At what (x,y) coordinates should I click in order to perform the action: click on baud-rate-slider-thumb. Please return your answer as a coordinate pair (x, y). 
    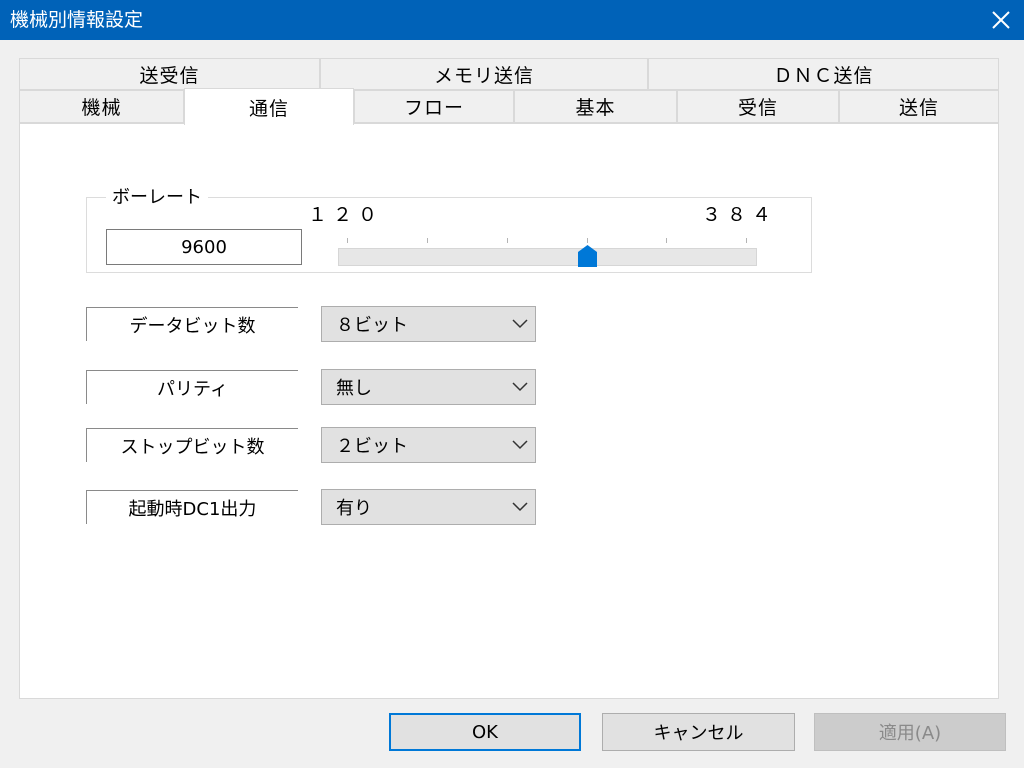
    Looking at the image, I should click on (587, 256).